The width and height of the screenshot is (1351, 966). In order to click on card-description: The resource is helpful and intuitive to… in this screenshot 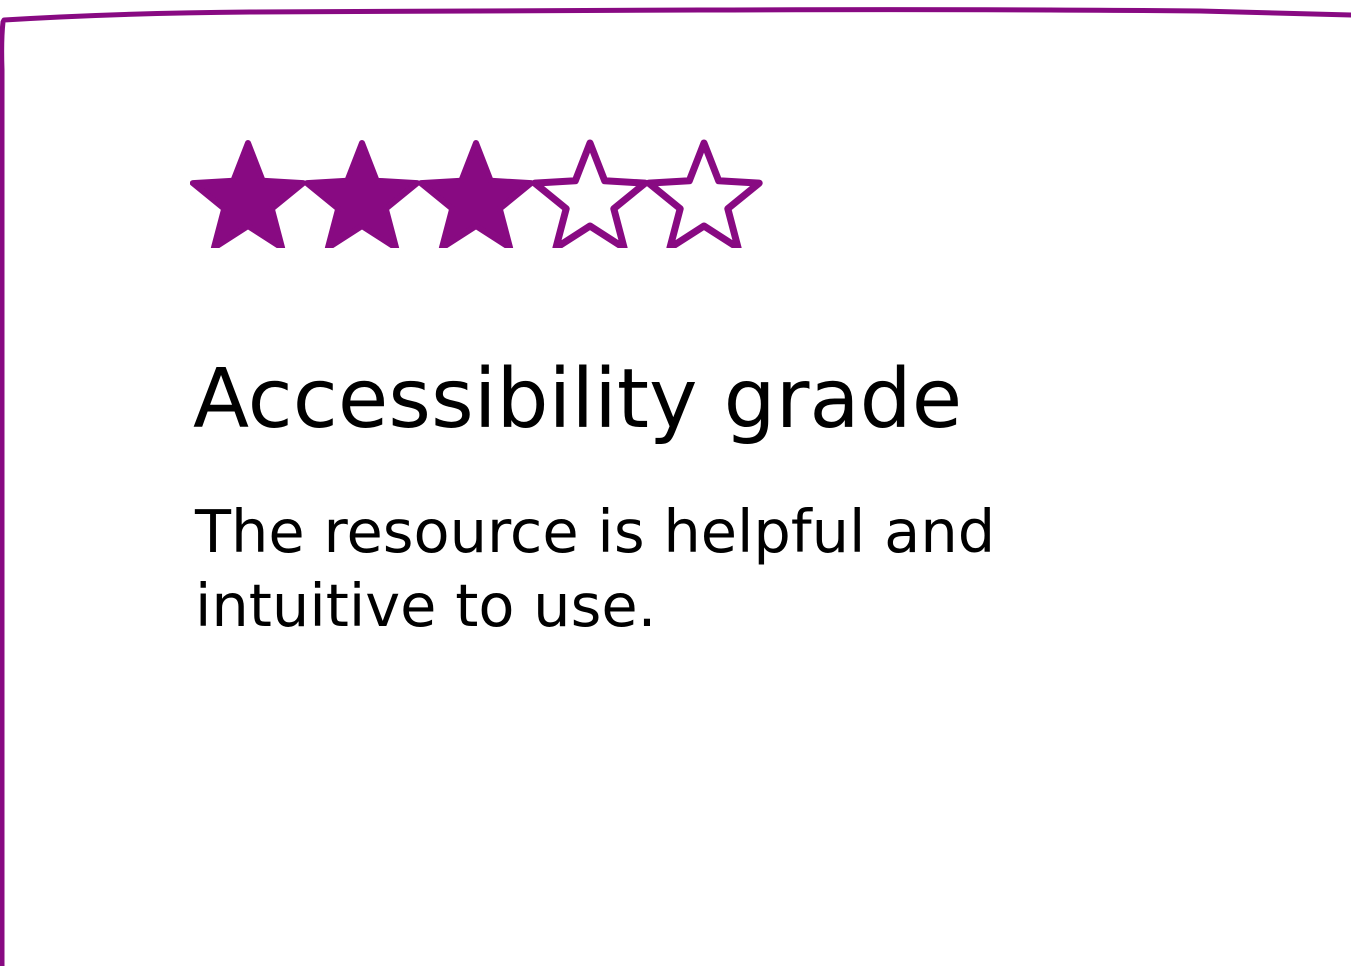, I will do `click(595, 568)`.